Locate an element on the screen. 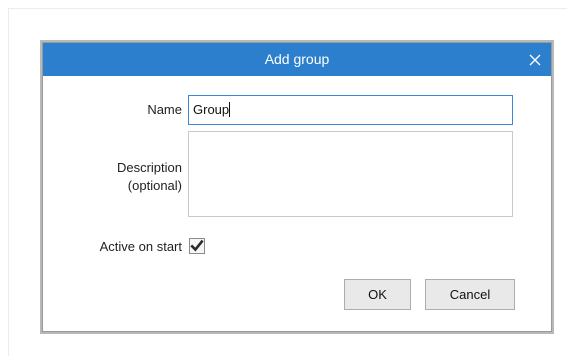 This screenshot has width=567, height=356. cancel-button: Cancel is located at coordinates (470, 294).